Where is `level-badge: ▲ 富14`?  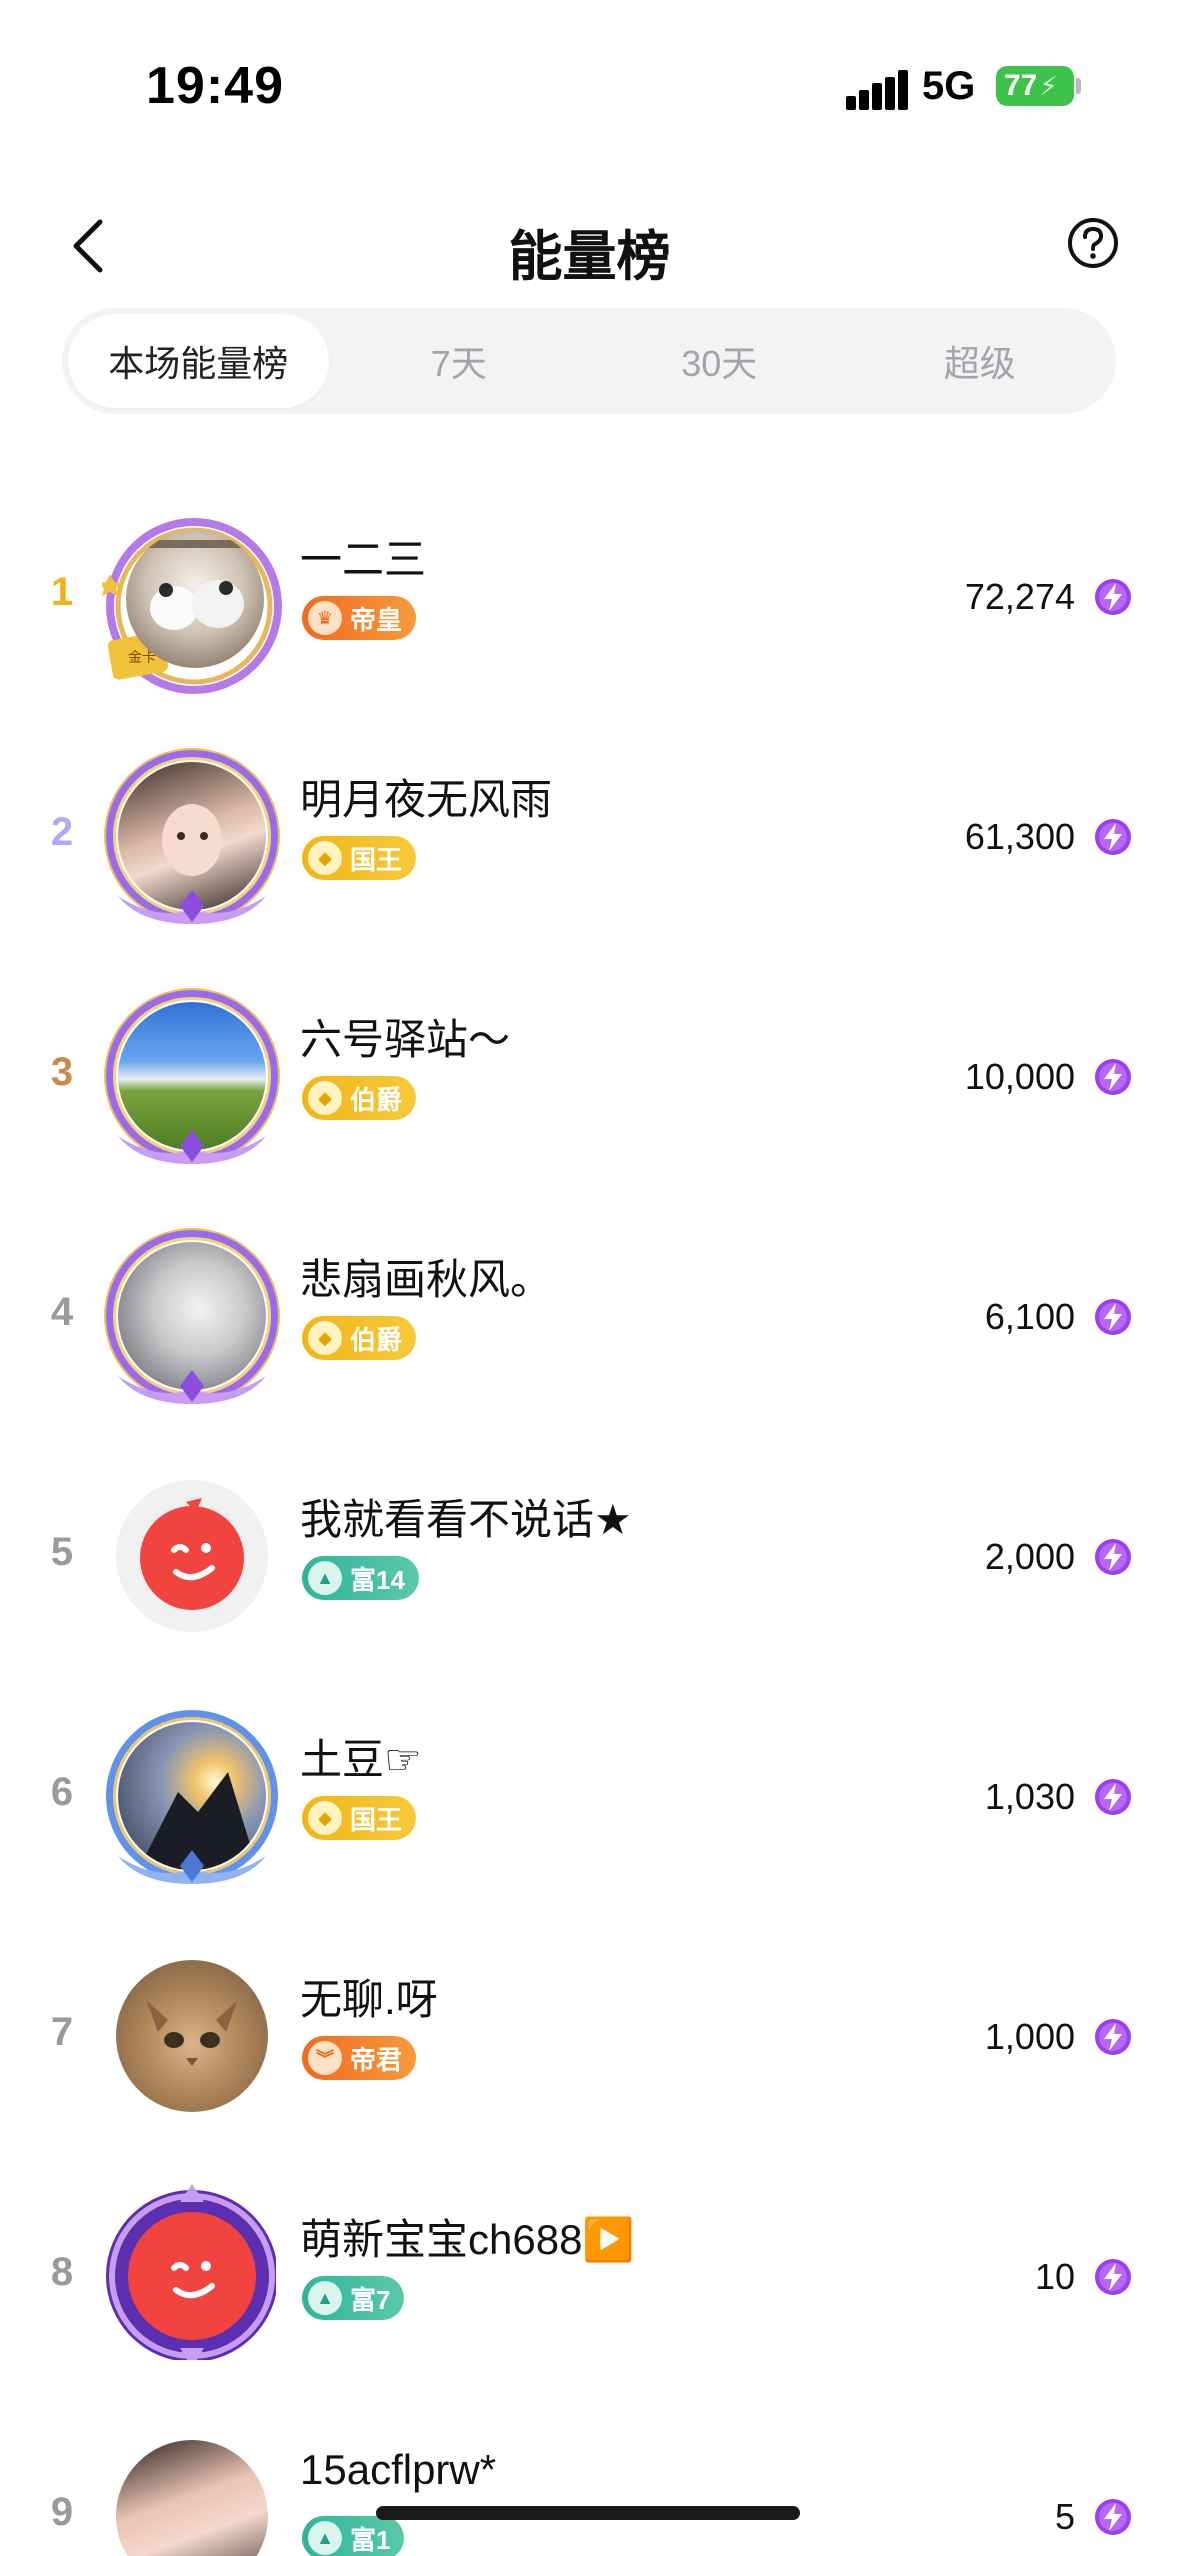
level-badge: ▲ 富14 is located at coordinates (360, 1578).